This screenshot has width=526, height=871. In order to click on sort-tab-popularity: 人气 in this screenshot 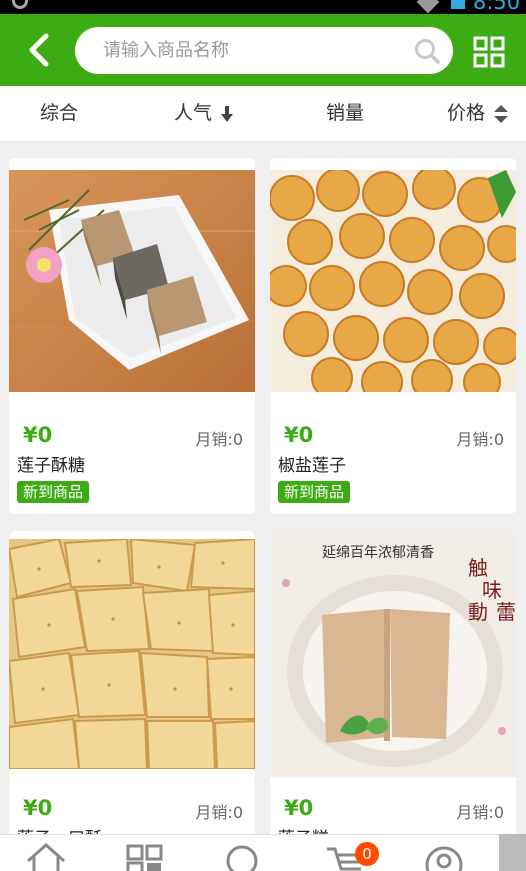, I will do `click(204, 114)`.